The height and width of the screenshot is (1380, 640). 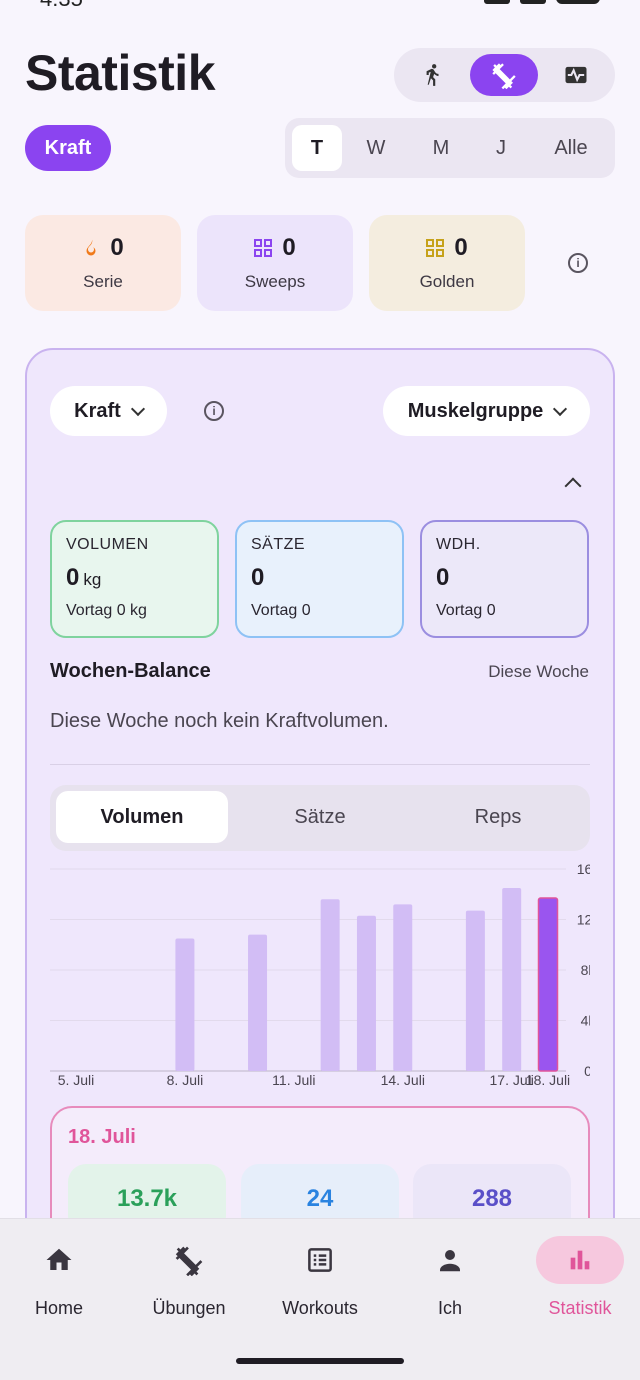 What do you see at coordinates (403, 1080) in the screenshot?
I see `x-tick-label: 14. Juli` at bounding box center [403, 1080].